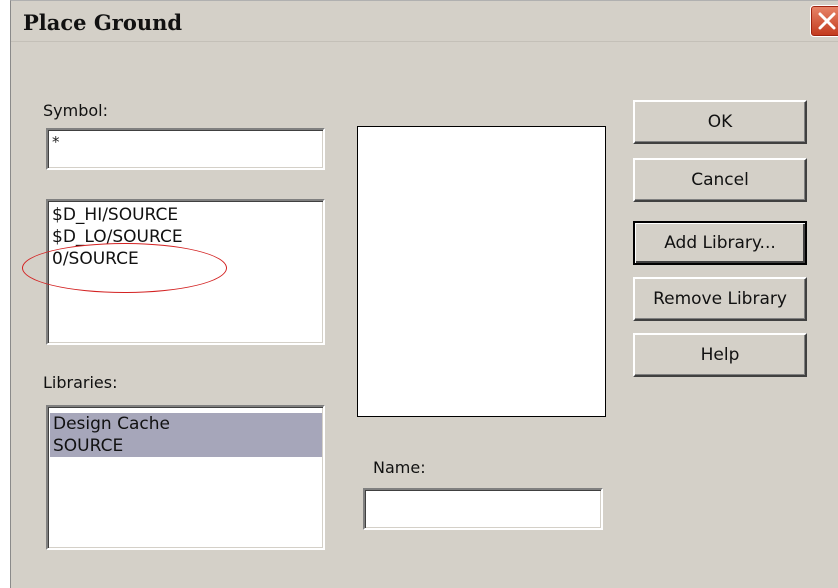 The width and height of the screenshot is (838, 588). I want to click on remove-library-button: Remove Library, so click(720, 299).